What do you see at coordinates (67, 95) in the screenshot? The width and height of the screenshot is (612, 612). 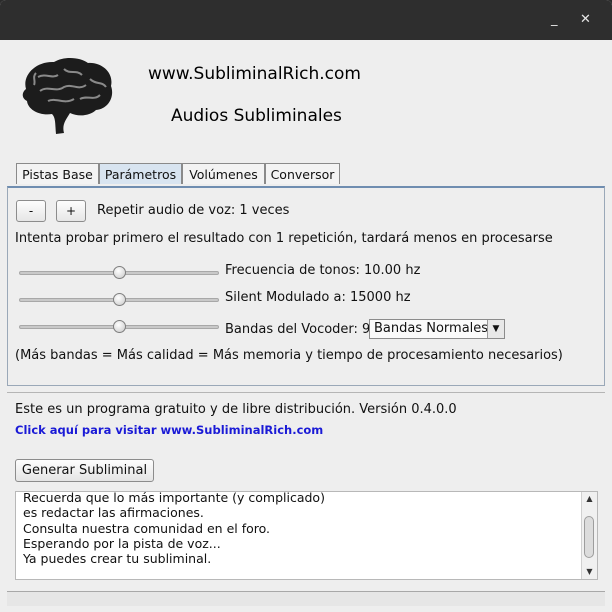 I see `brain-logo-icon` at bounding box center [67, 95].